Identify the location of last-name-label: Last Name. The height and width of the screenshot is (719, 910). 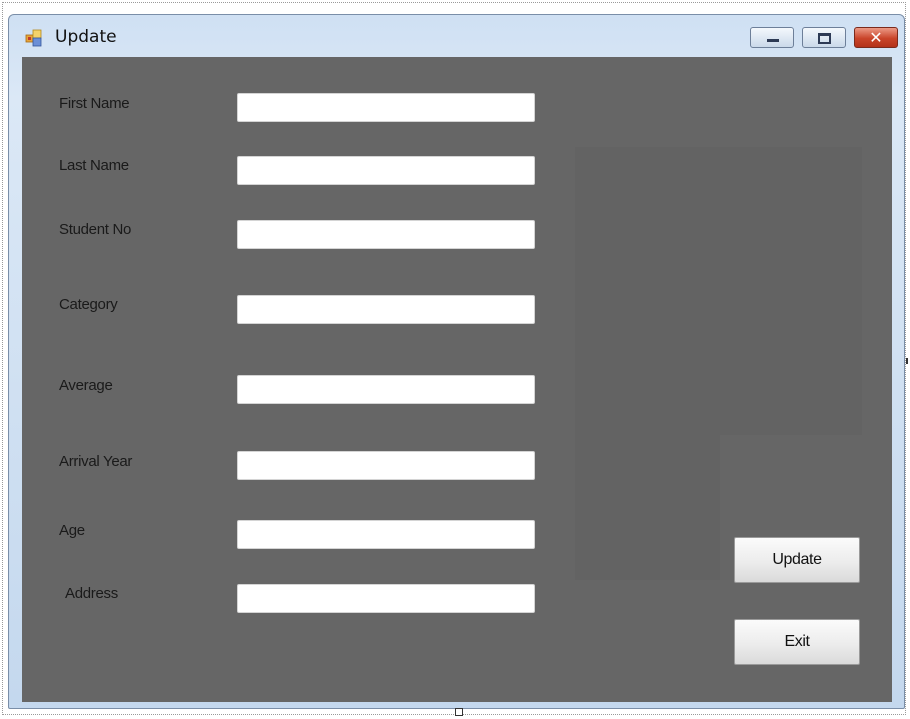
(94, 165).